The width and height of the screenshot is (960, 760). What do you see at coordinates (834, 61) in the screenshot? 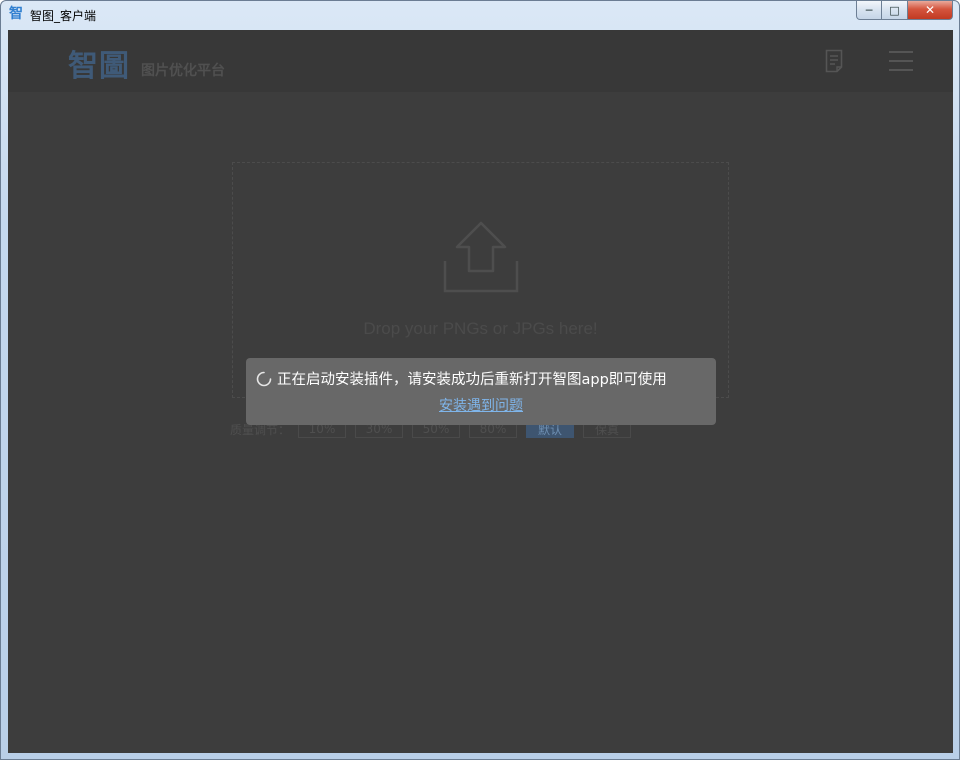
I see `document-icon` at bounding box center [834, 61].